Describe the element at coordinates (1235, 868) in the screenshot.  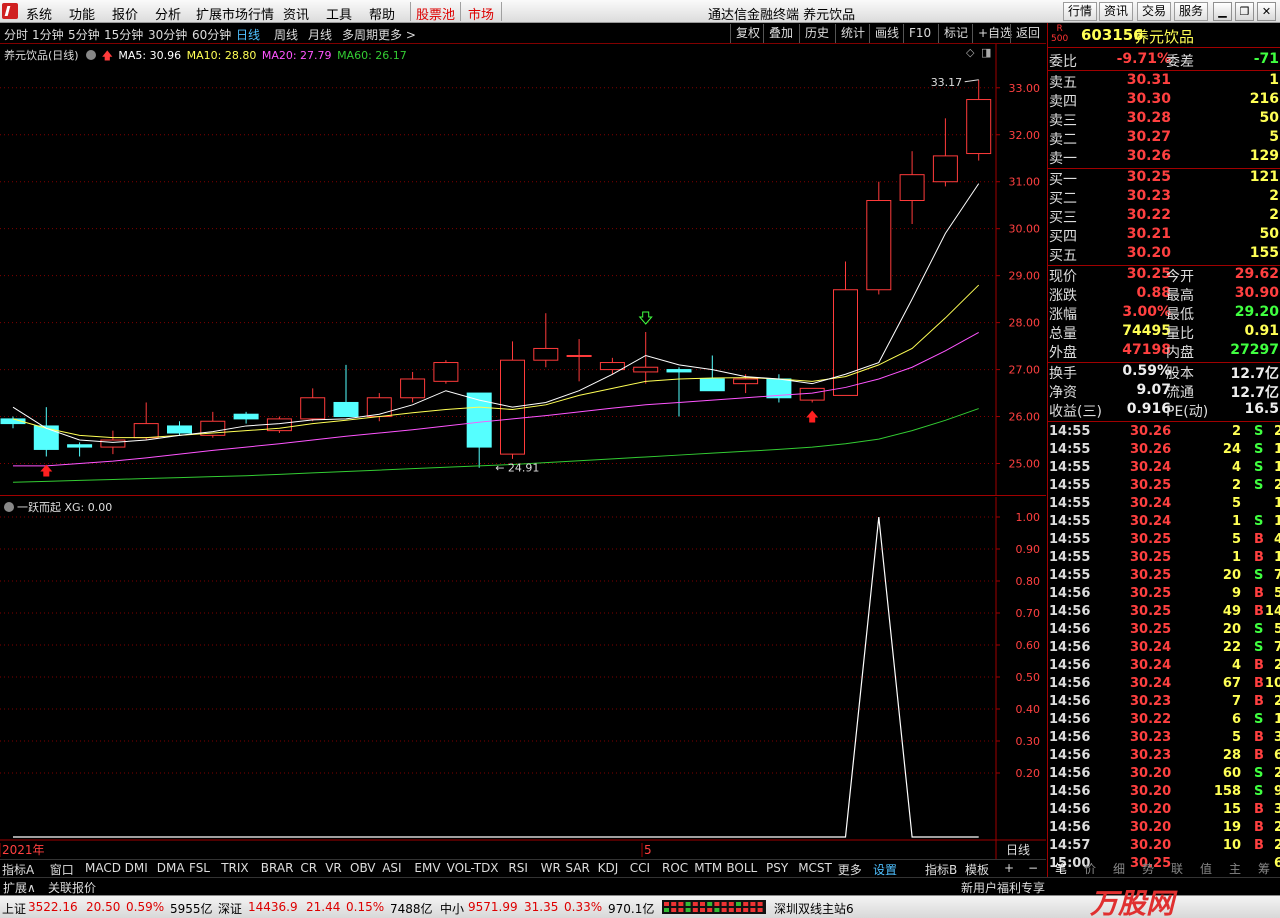
I see `quote-bottom-tab-6: 主` at that location.